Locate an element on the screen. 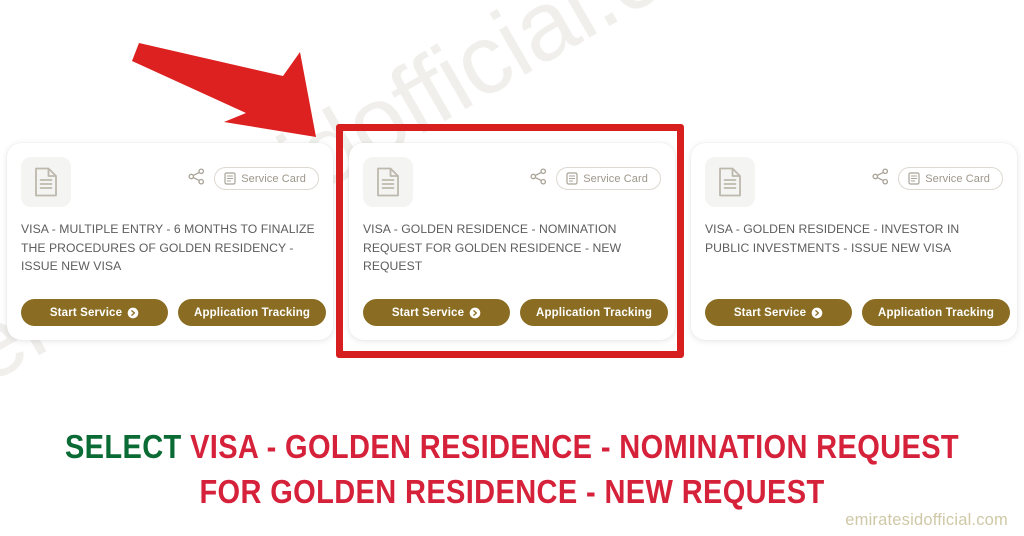  red-arrow-annotation is located at coordinates (238, 90).